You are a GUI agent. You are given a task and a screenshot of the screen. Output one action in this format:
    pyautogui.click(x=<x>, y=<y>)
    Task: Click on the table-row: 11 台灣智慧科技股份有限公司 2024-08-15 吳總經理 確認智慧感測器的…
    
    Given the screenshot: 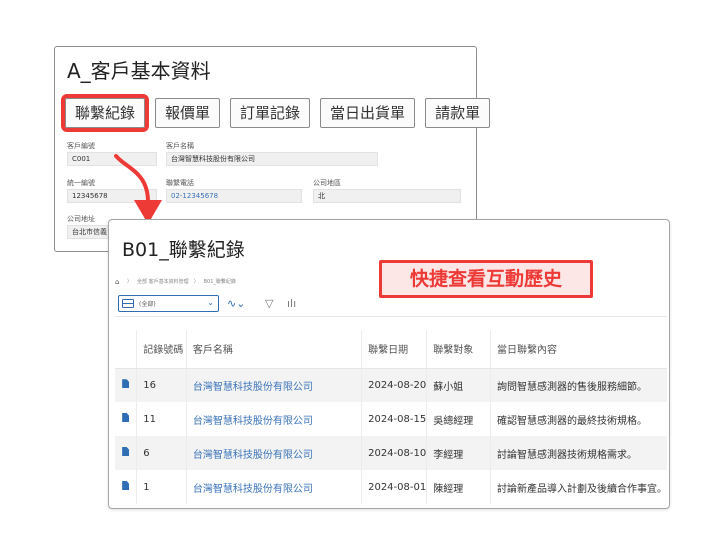 What is the action you would take?
    pyautogui.click(x=391, y=419)
    